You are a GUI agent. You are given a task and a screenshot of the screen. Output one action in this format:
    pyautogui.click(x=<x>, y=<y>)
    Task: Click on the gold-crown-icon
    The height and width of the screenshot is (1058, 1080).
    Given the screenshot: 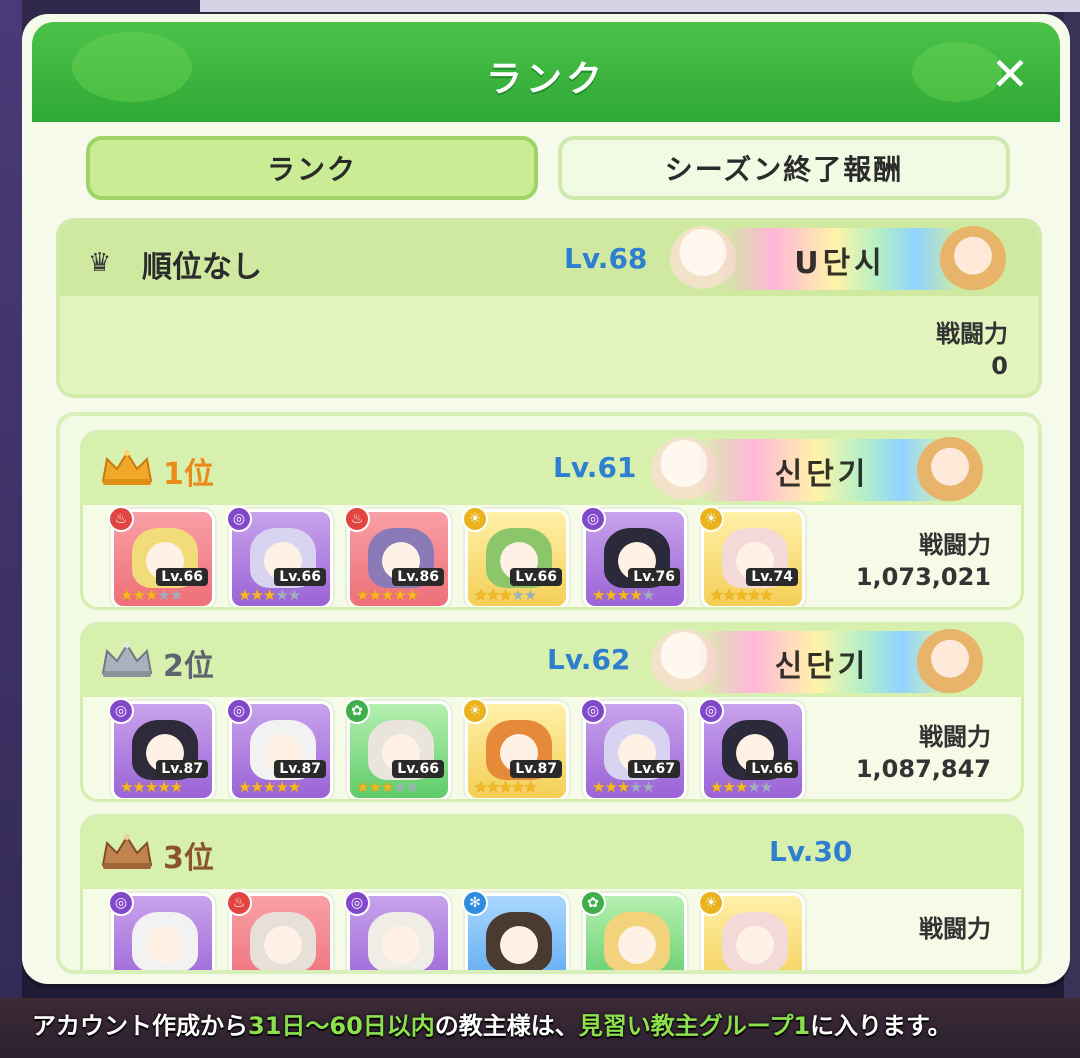 What is the action you would take?
    pyautogui.click(x=127, y=467)
    